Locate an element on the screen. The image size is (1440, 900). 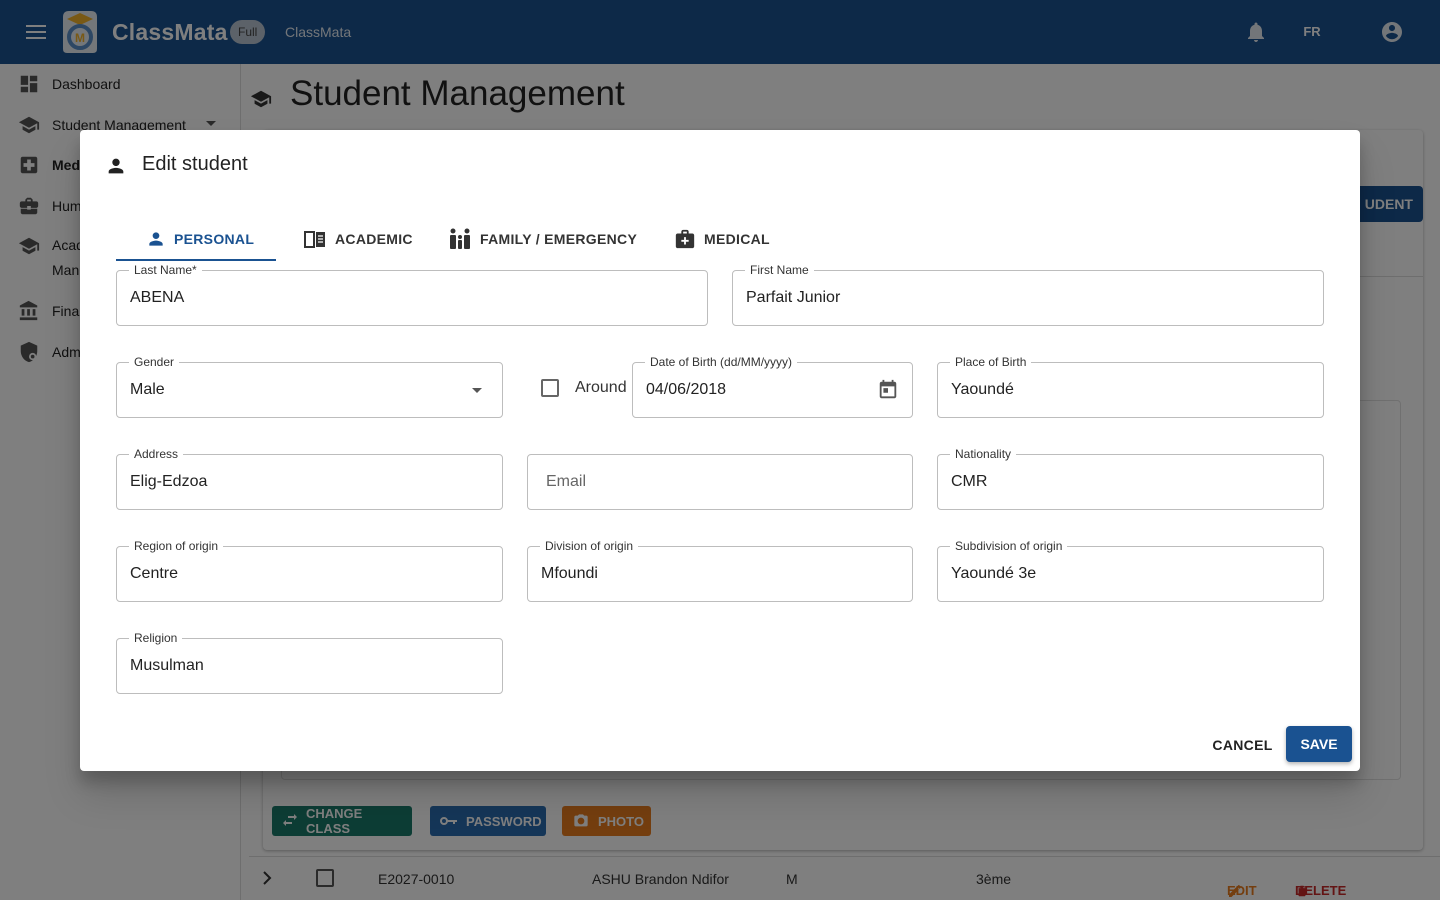
subdivision-label: Subdivision of origin is located at coordinates (1009, 546).